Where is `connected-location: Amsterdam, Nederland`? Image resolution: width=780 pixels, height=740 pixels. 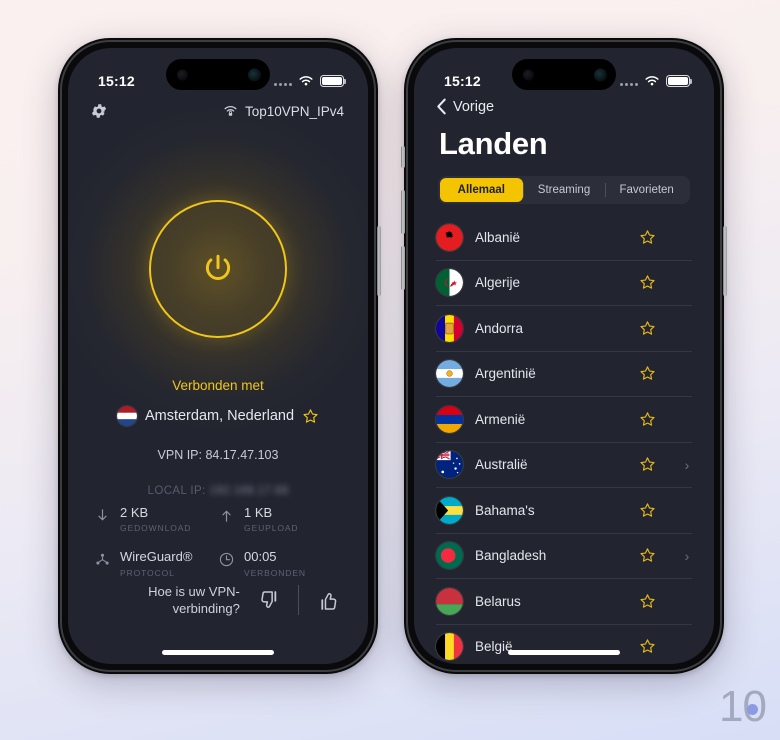 connected-location: Amsterdam, Nederland is located at coordinates (218, 416).